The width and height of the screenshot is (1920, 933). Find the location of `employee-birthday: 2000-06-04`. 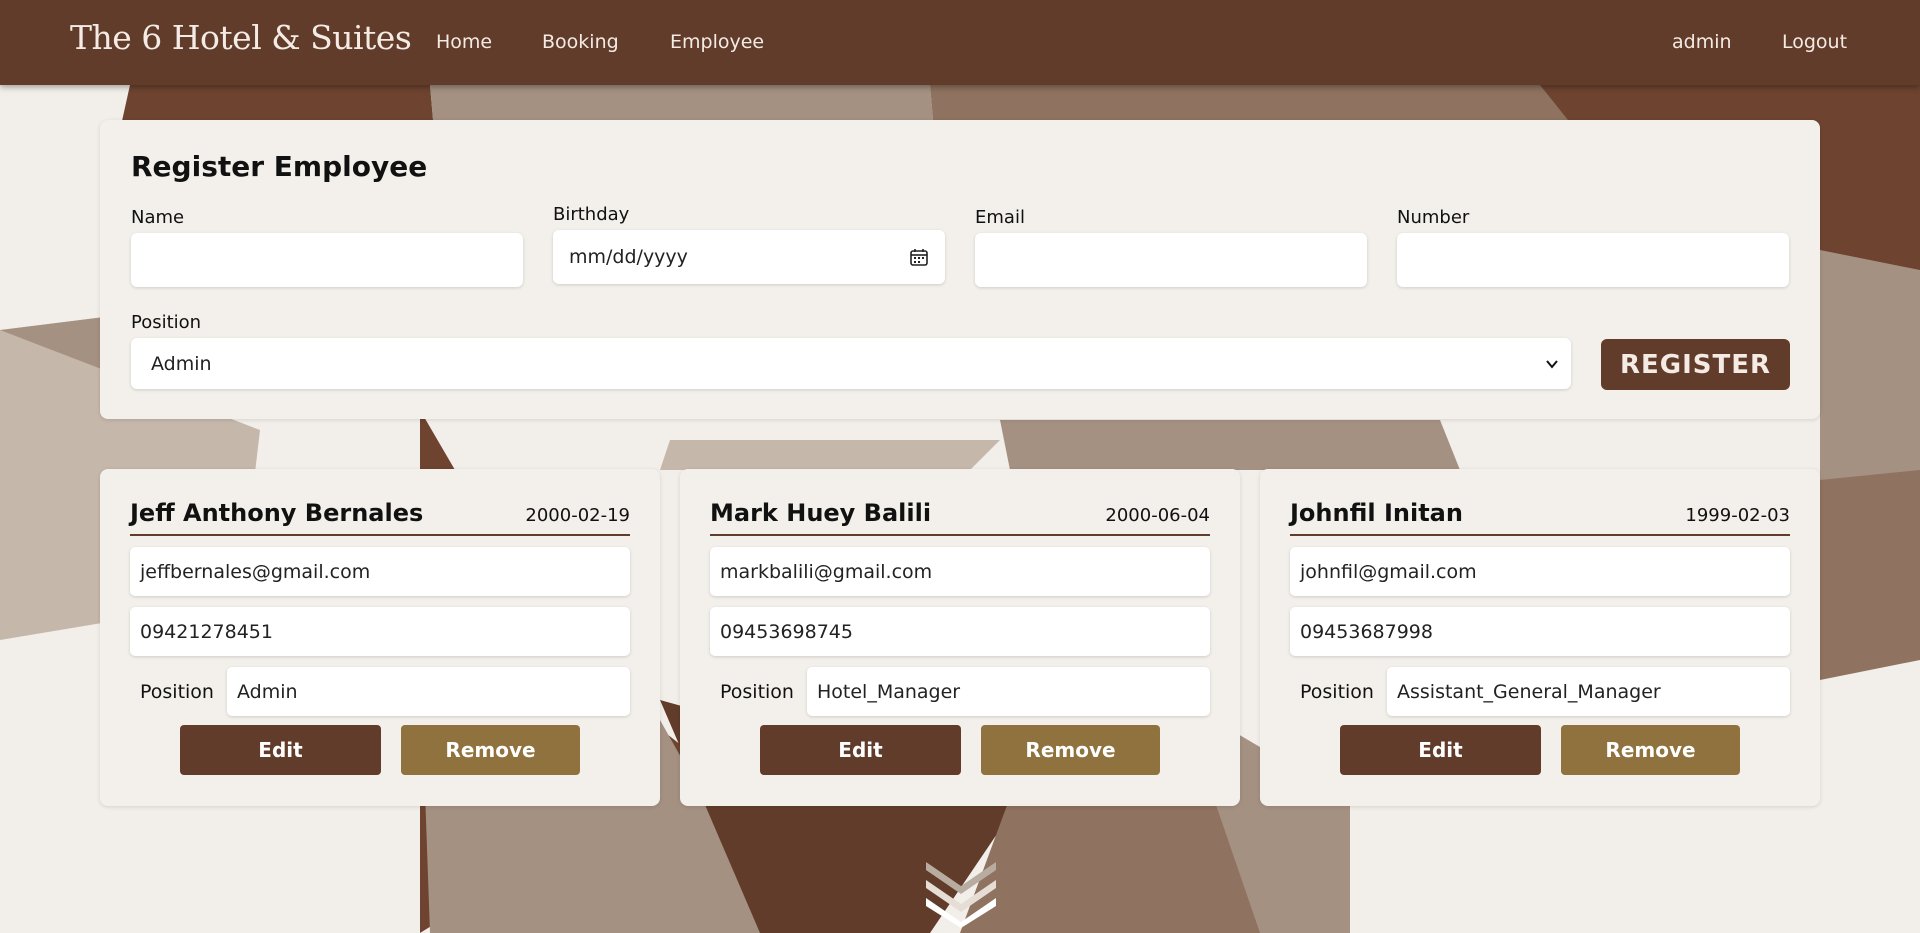

employee-birthday: 2000-06-04 is located at coordinates (1157, 515).